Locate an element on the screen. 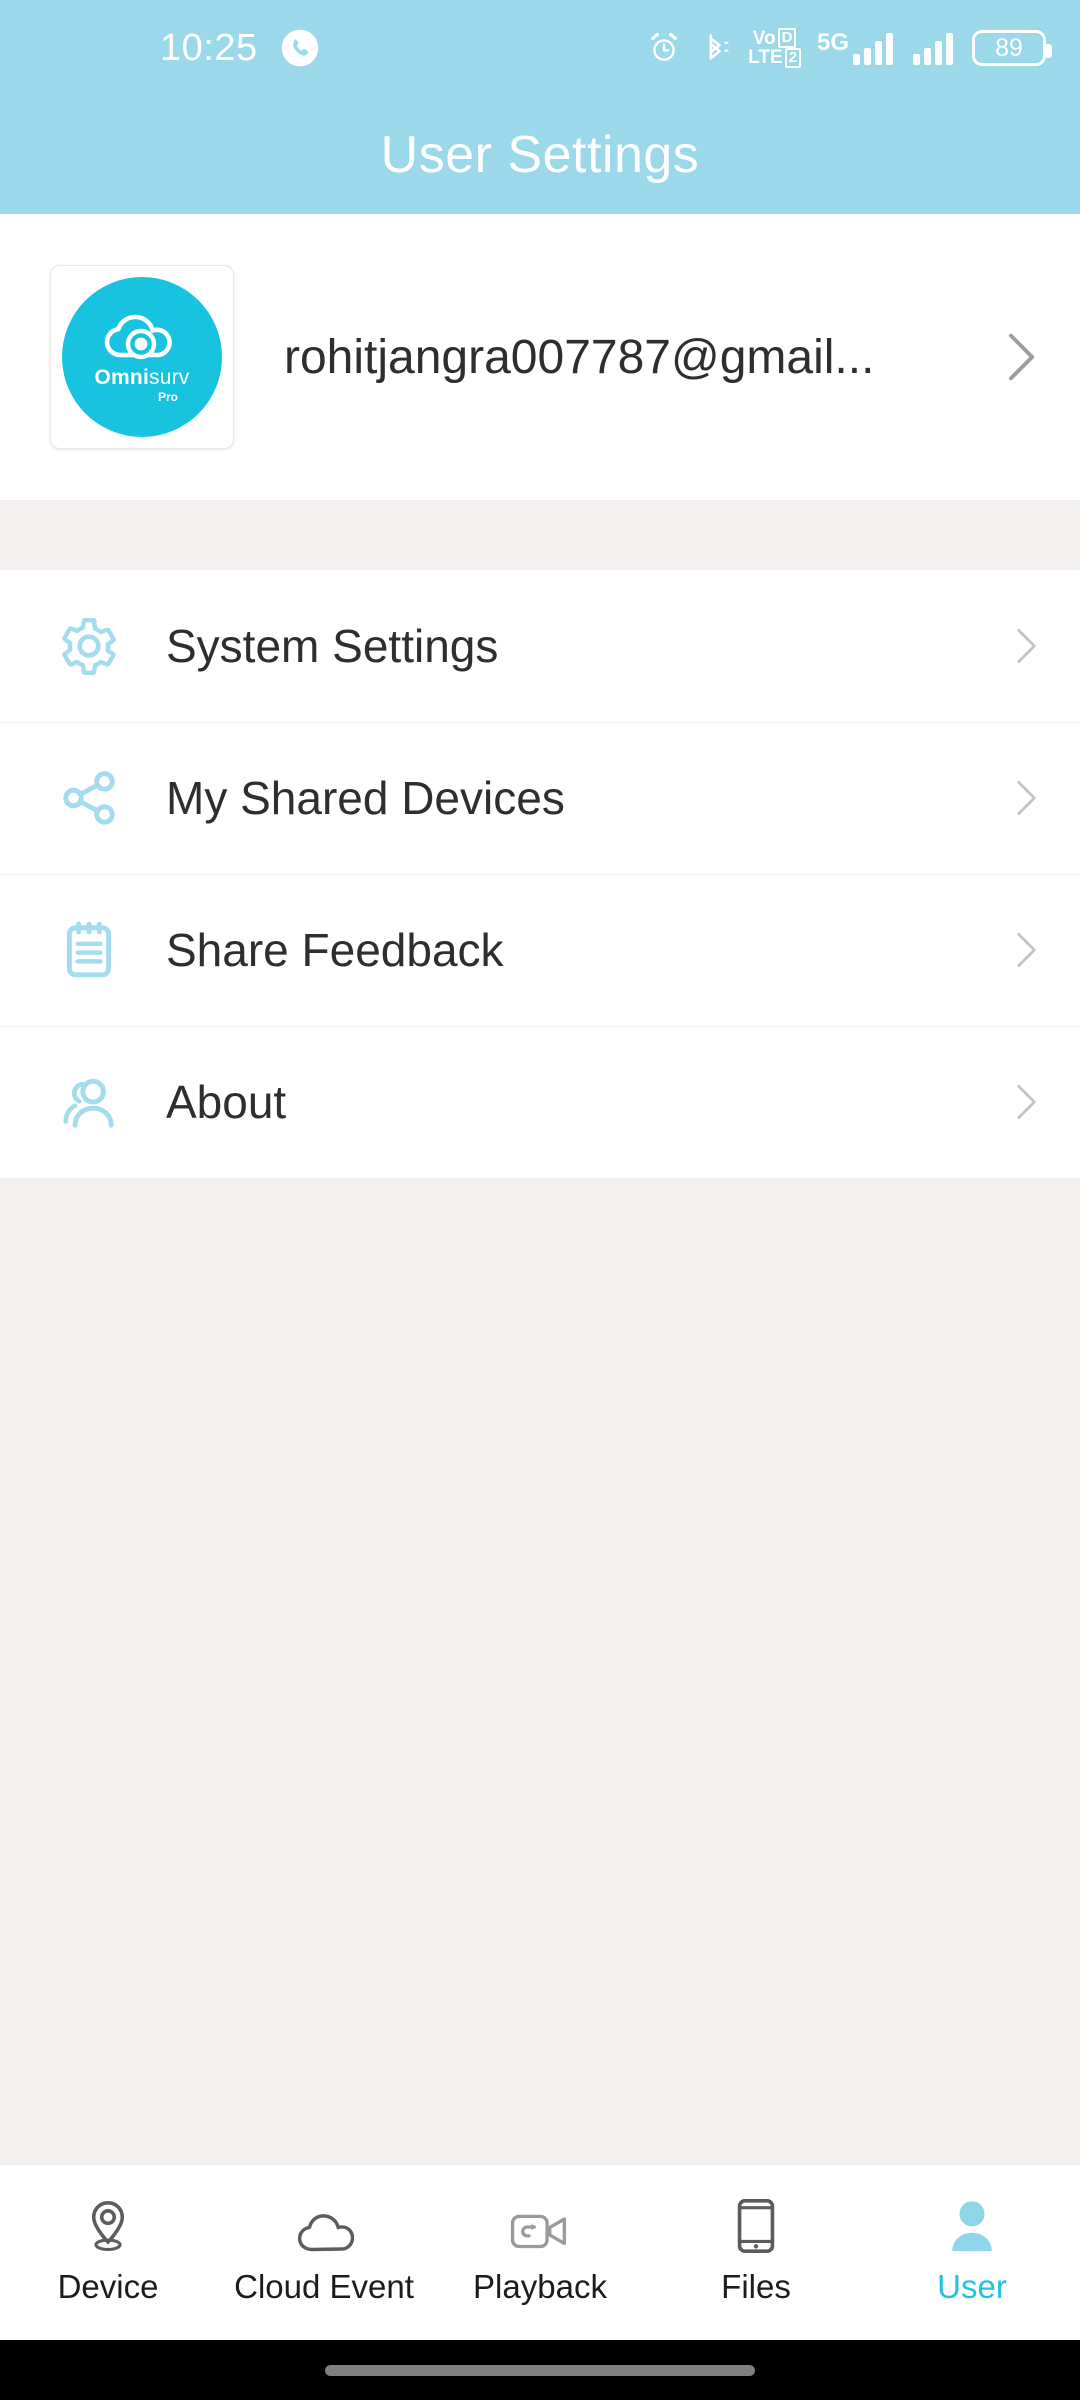  logo-tier: Pro is located at coordinates (167, 397).